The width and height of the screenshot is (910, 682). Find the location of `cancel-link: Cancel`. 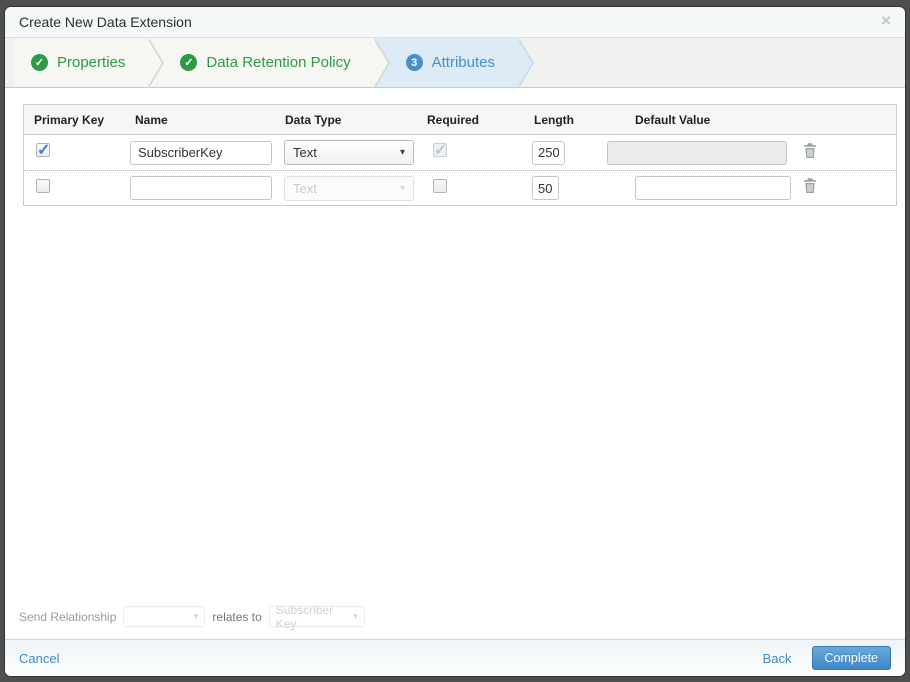

cancel-link: Cancel is located at coordinates (39, 658).